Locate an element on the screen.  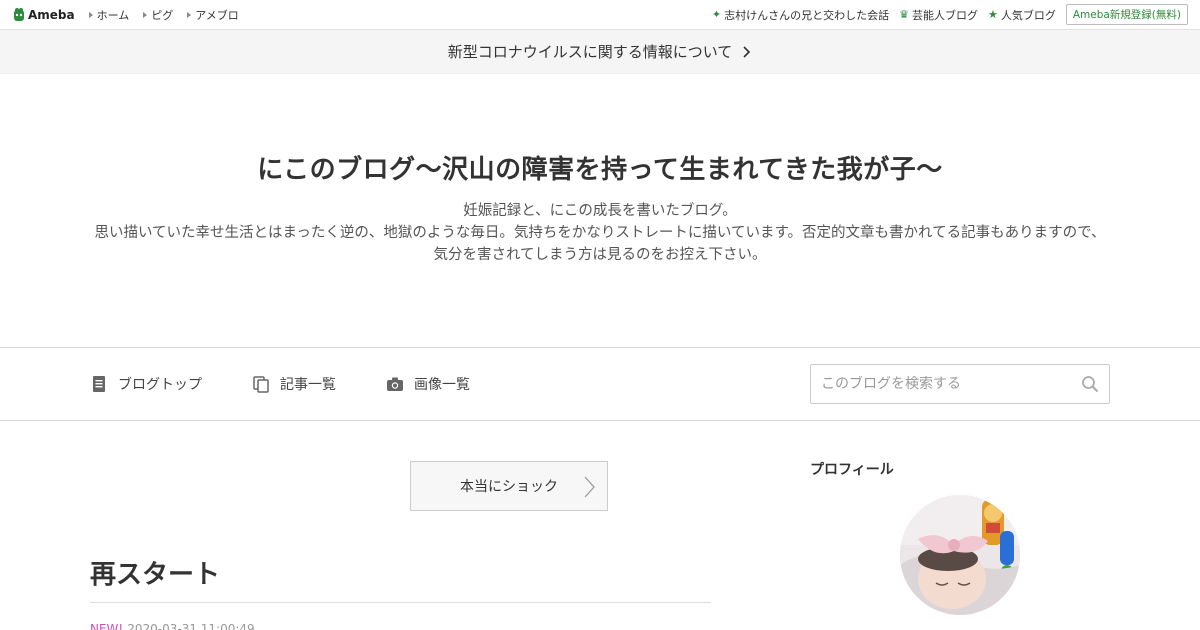
star-icon: ★ is located at coordinates (992, 14).